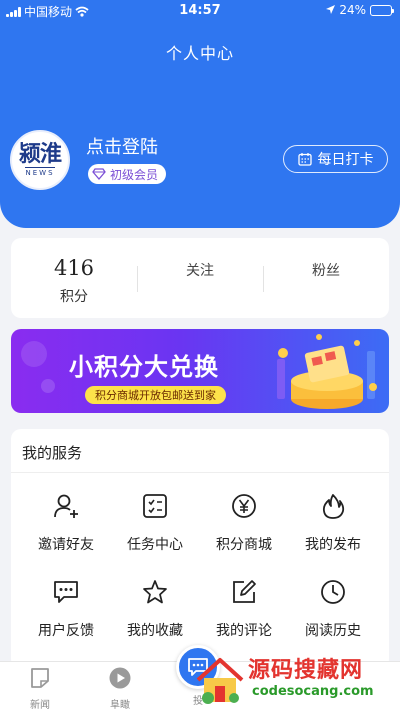 The width and height of the screenshot is (400, 710). Describe the element at coordinates (99, 174) in the screenshot. I see `diamond-icon` at that location.